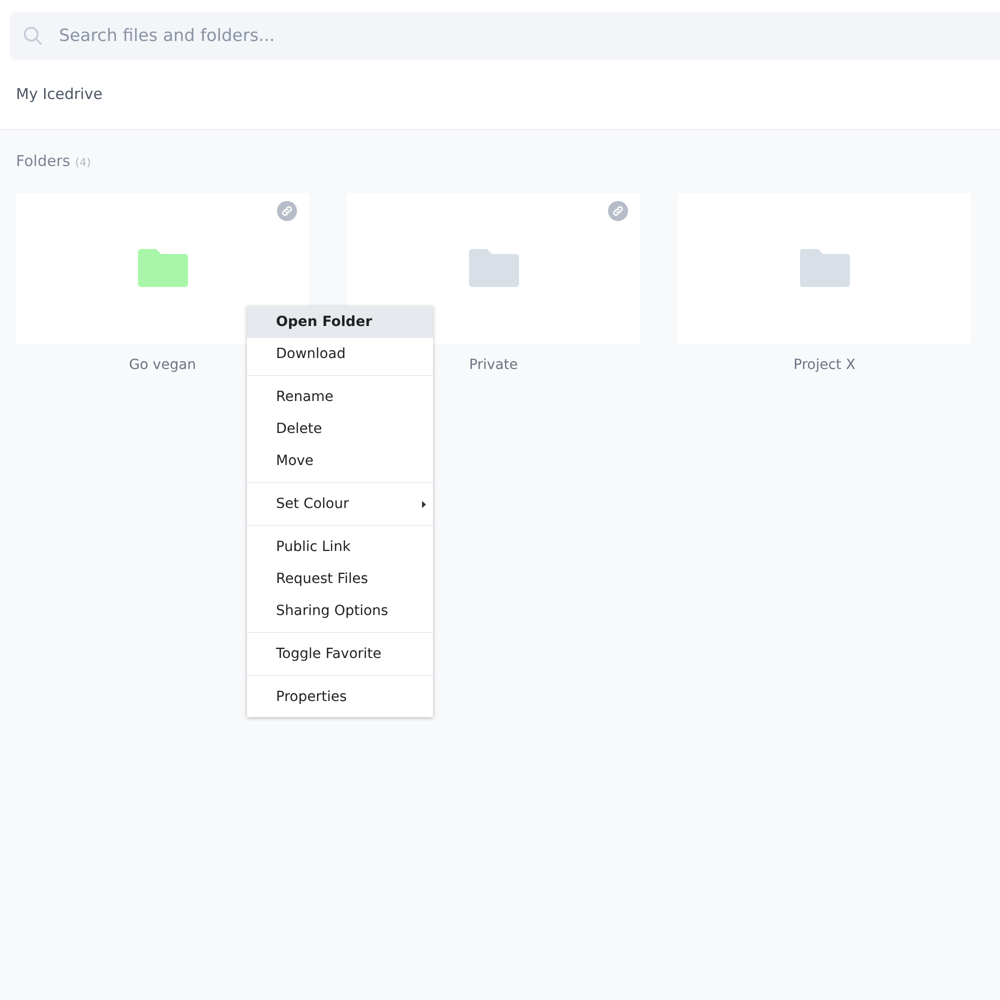 This screenshot has width=1000, height=1000. Describe the element at coordinates (33, 36) in the screenshot. I see `search-icon` at that location.